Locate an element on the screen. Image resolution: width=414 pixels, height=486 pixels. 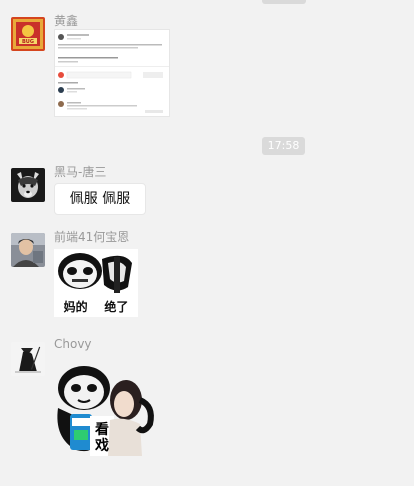
time-divider: 17:58 is located at coordinates (283, 146).